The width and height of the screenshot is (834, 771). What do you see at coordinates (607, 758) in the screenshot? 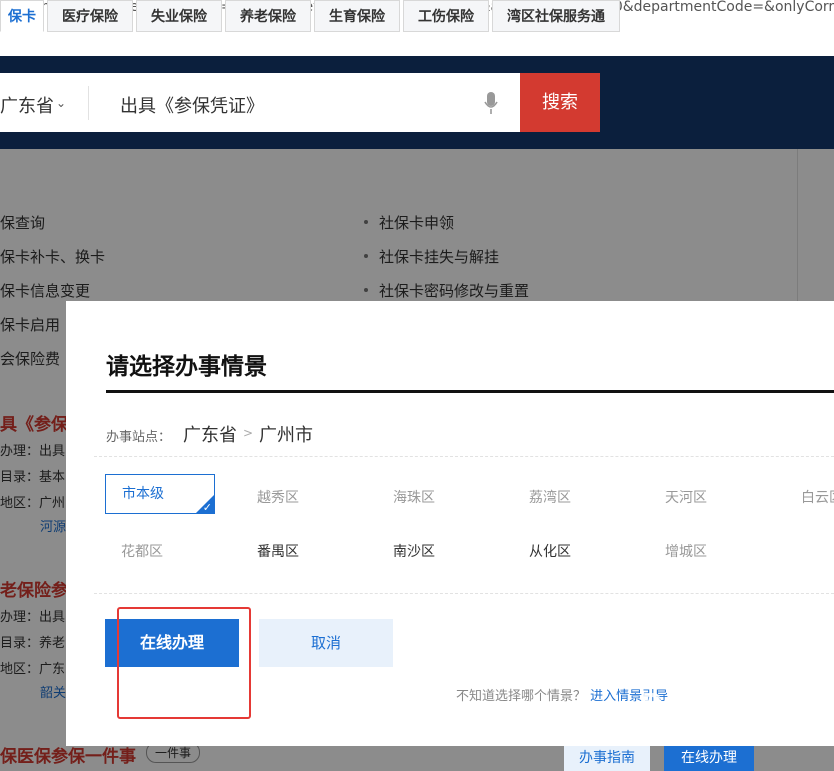
I see `guide-button: 办事指南` at bounding box center [607, 758].